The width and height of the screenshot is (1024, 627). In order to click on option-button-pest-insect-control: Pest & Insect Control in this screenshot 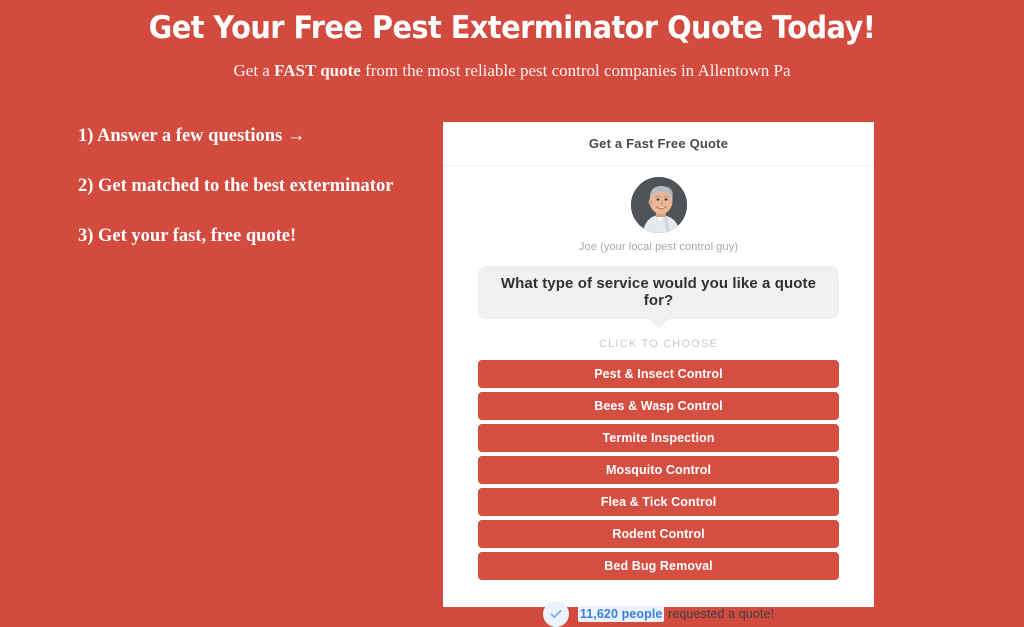, I will do `click(658, 374)`.